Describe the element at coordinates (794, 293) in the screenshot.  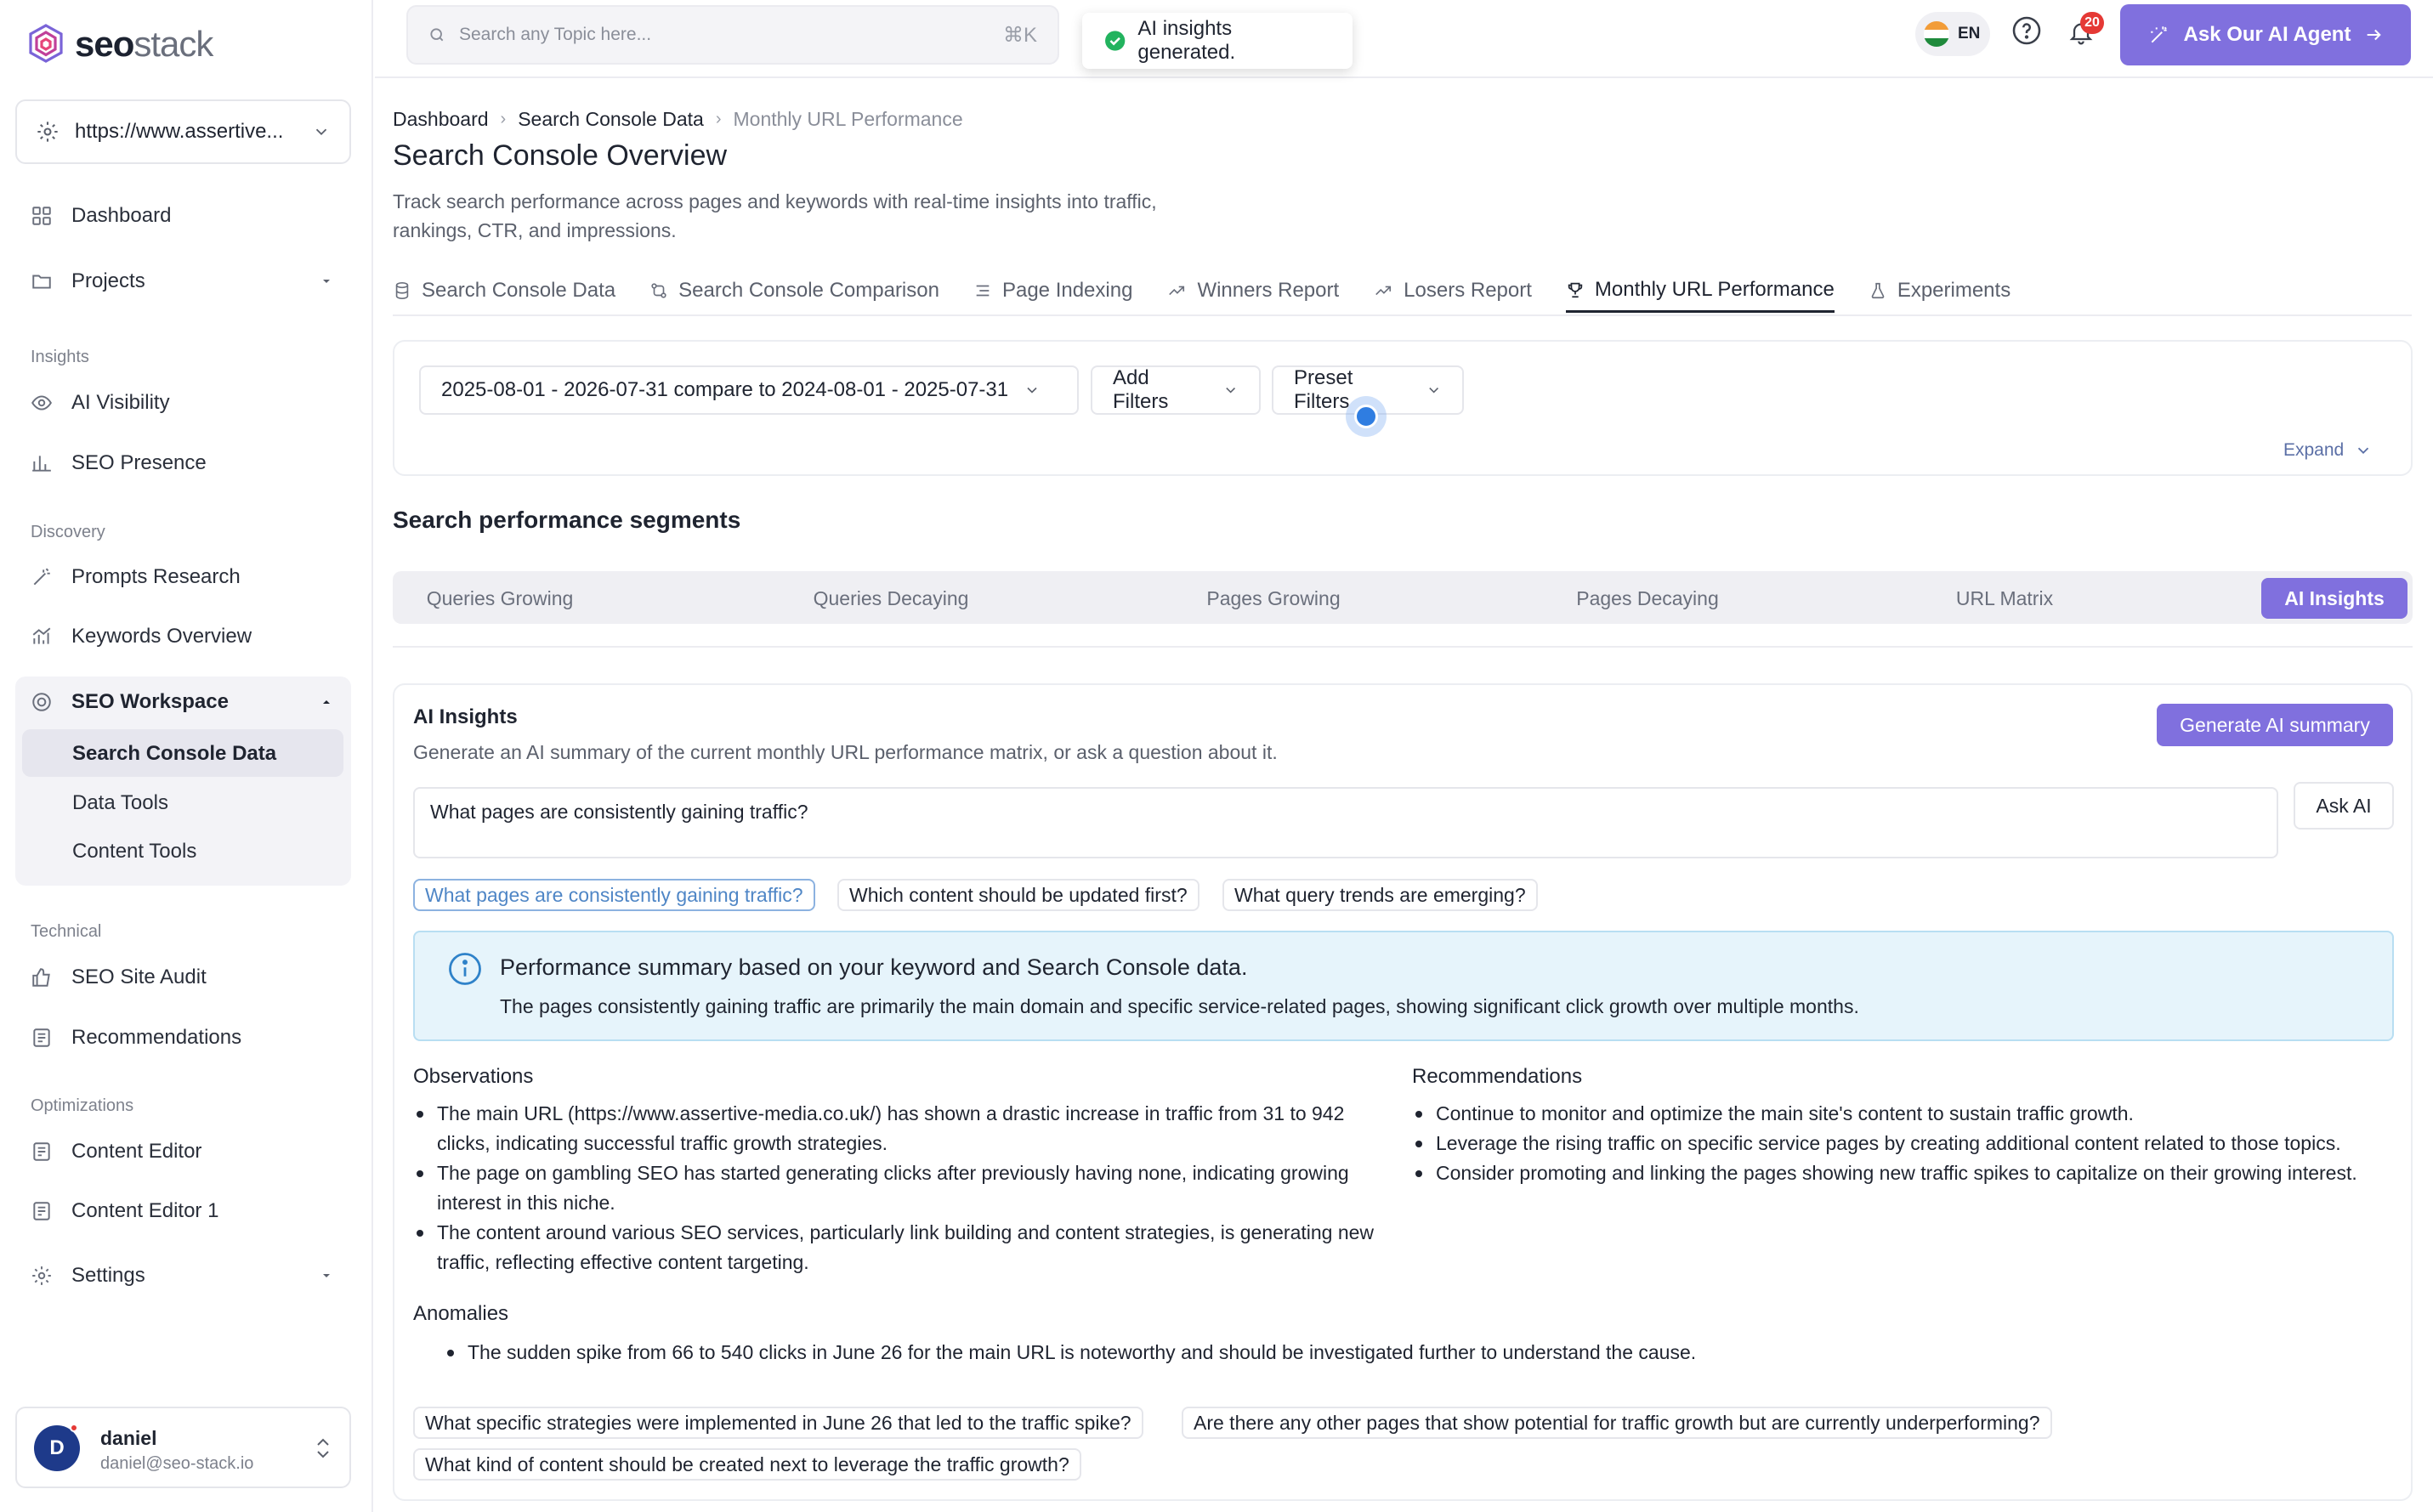
I see `tab-search-console-comparison: Search Console Comparison` at that location.